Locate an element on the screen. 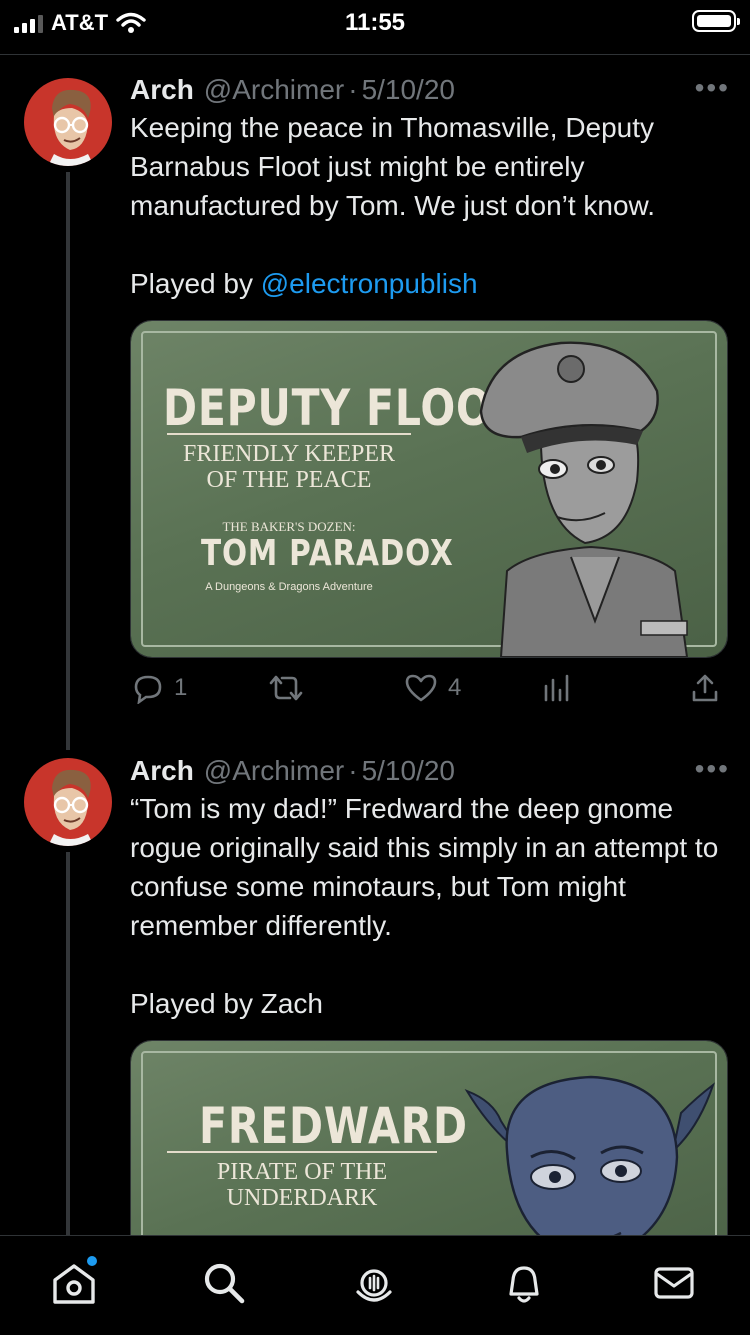 Image resolution: width=750 pixels, height=1335 pixels. nav-notifications is located at coordinates (524, 1283).